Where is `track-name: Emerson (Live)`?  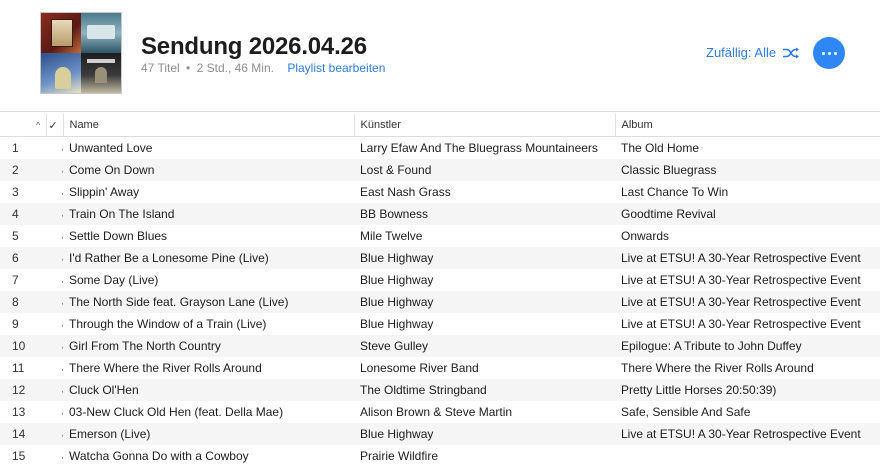
track-name: Emerson (Live) is located at coordinates (208, 434).